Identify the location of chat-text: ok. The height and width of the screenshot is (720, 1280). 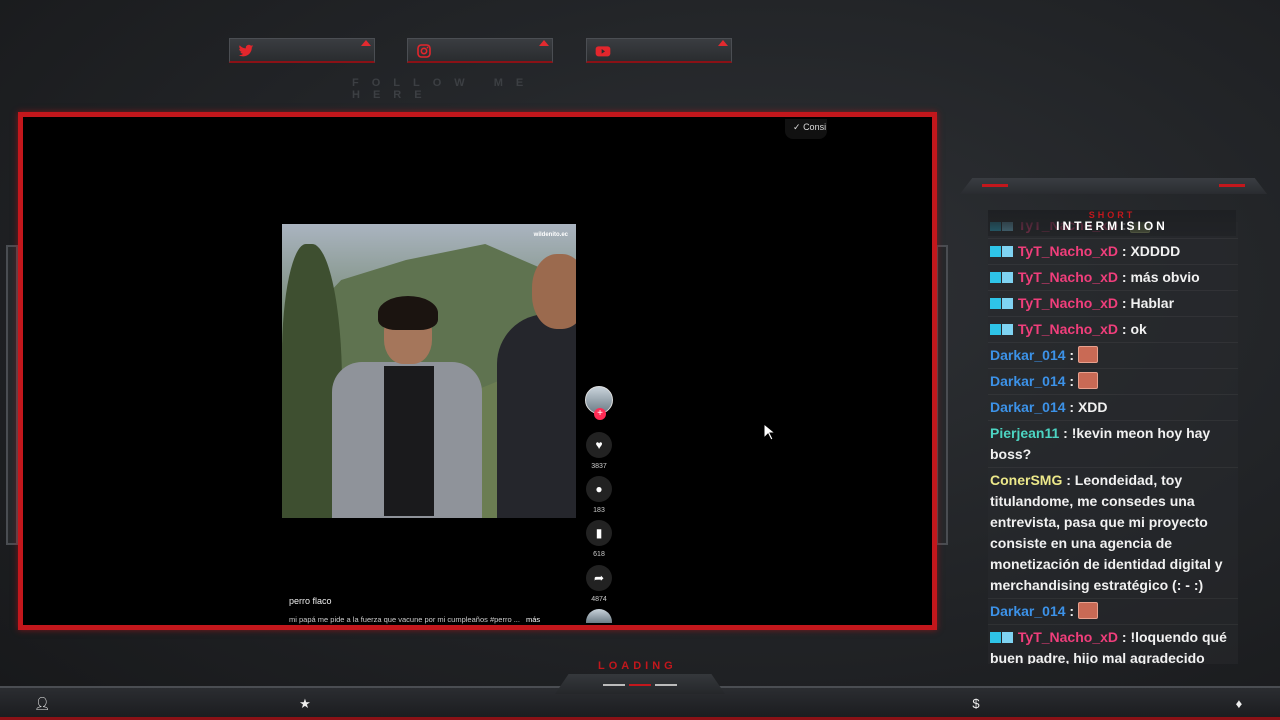
(1138, 329).